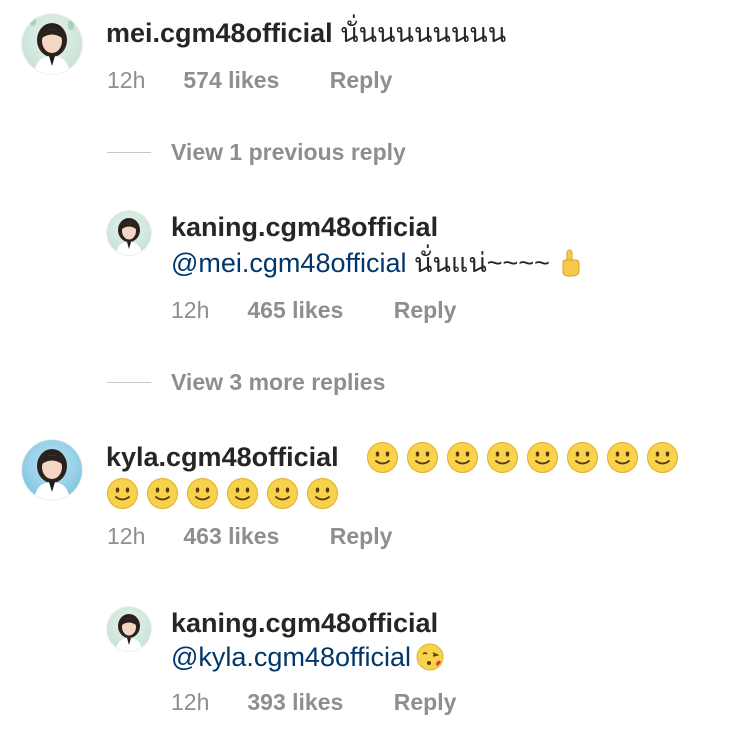 The width and height of the screenshot is (730, 755). What do you see at coordinates (288, 152) in the screenshot?
I see `view-previous-replies-button: View 1 previous reply` at bounding box center [288, 152].